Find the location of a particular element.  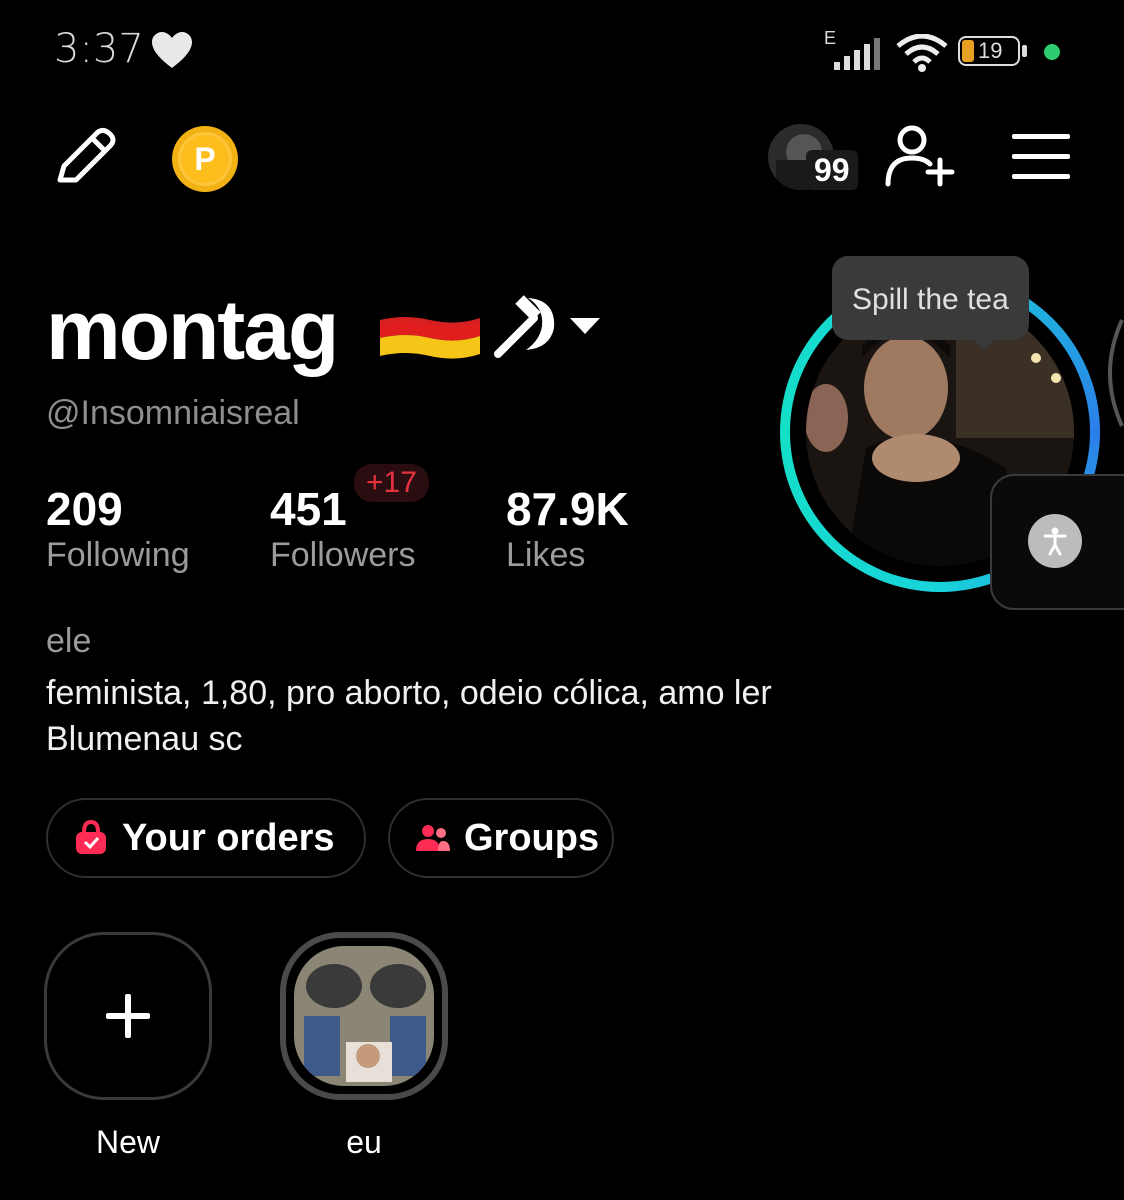

likes-count: 87.9K is located at coordinates (567, 509).